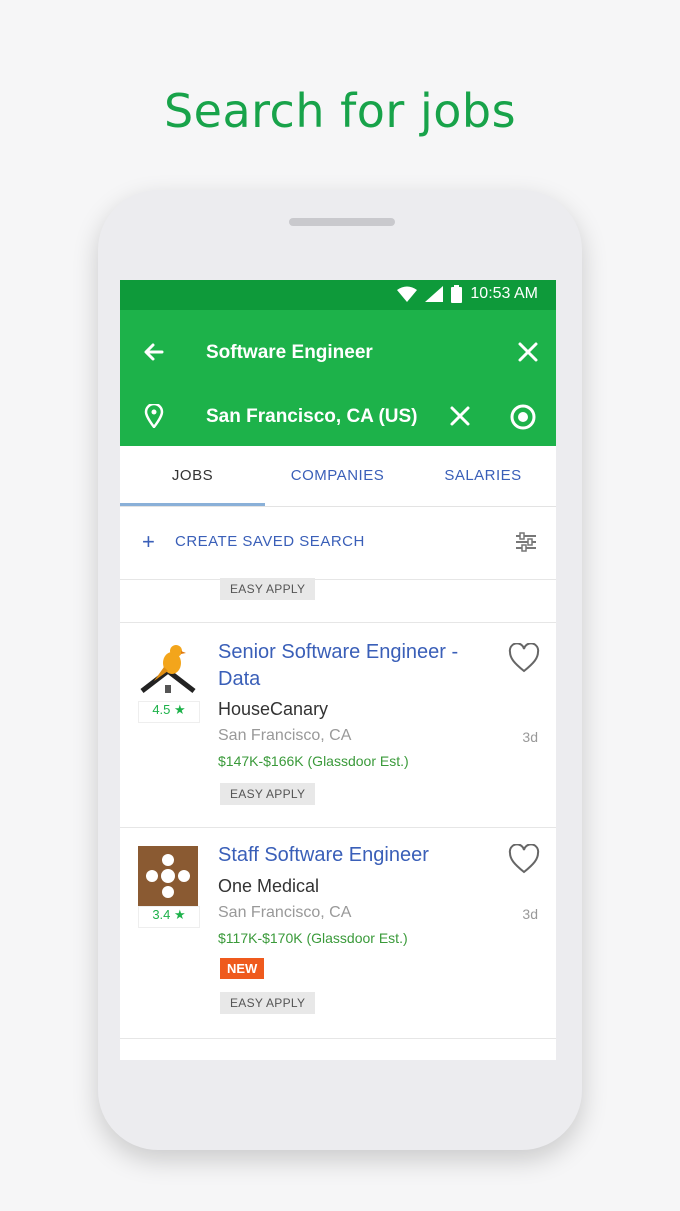 The height and width of the screenshot is (1211, 680). What do you see at coordinates (289, 353) in the screenshot?
I see `keyword-input: Software Engineer` at bounding box center [289, 353].